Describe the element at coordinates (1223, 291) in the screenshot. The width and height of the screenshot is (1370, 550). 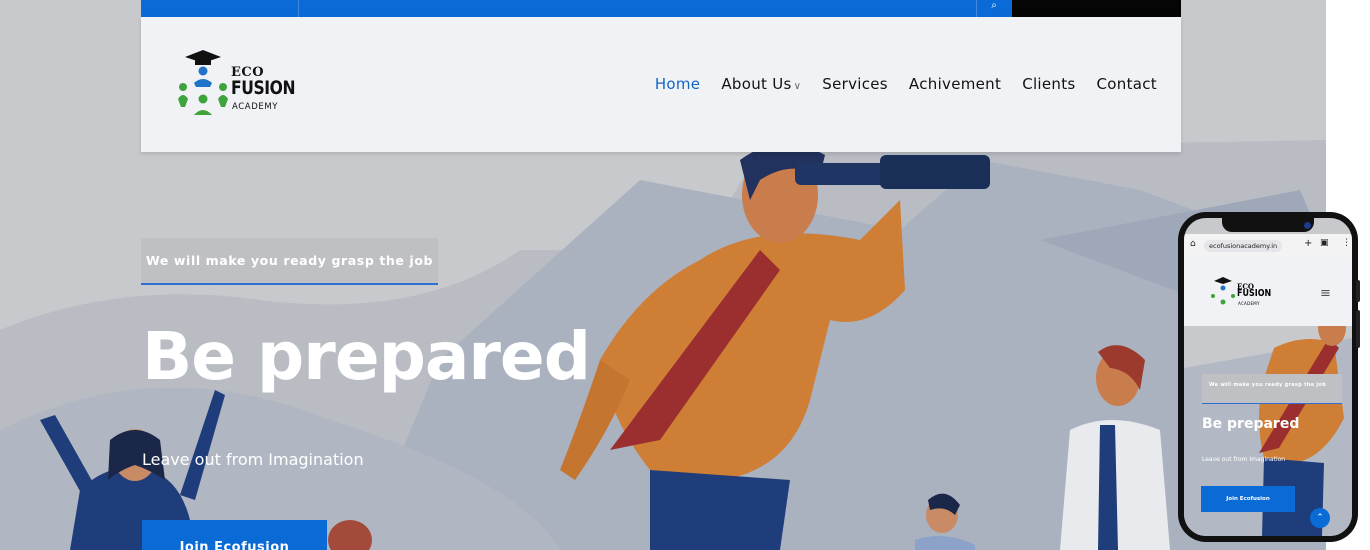
I see `mobile-logo-icon` at that location.